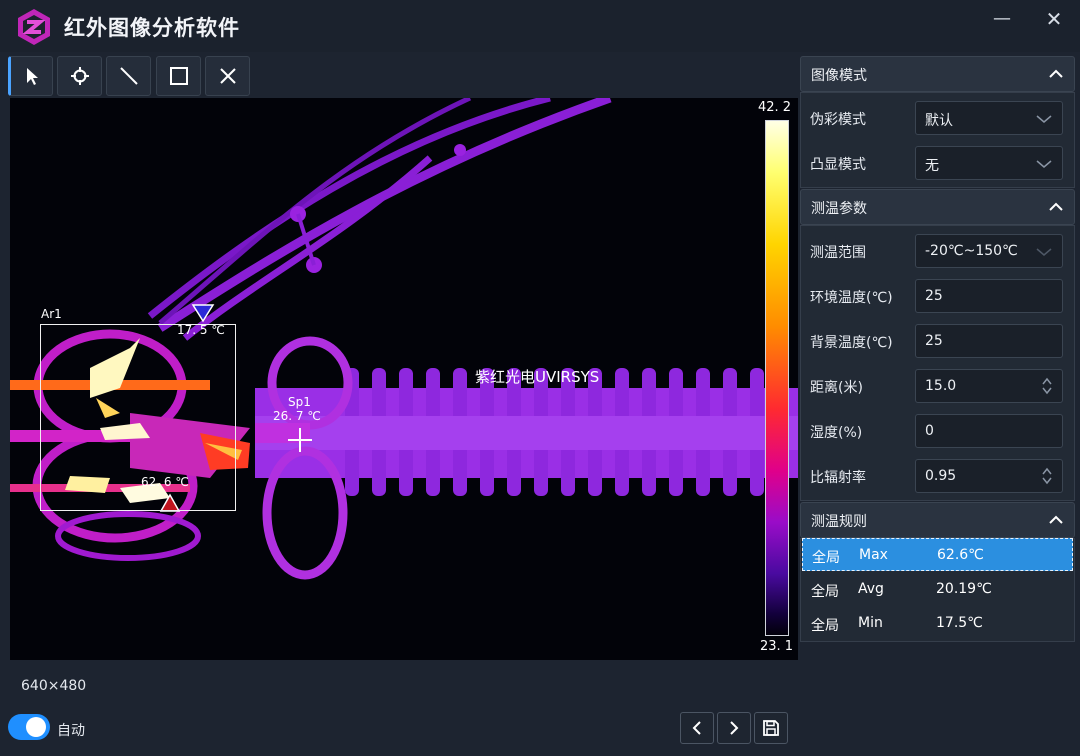 This screenshot has width=1080, height=756. What do you see at coordinates (297, 416) in the screenshot?
I see `spot-temp-label: 26. 7 ℃` at bounding box center [297, 416].